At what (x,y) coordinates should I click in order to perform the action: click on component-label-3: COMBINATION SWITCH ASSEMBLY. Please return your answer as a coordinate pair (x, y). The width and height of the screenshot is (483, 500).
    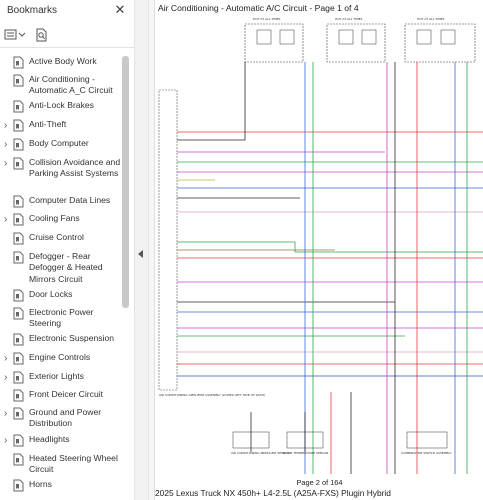
    Looking at the image, I should click on (426, 453).